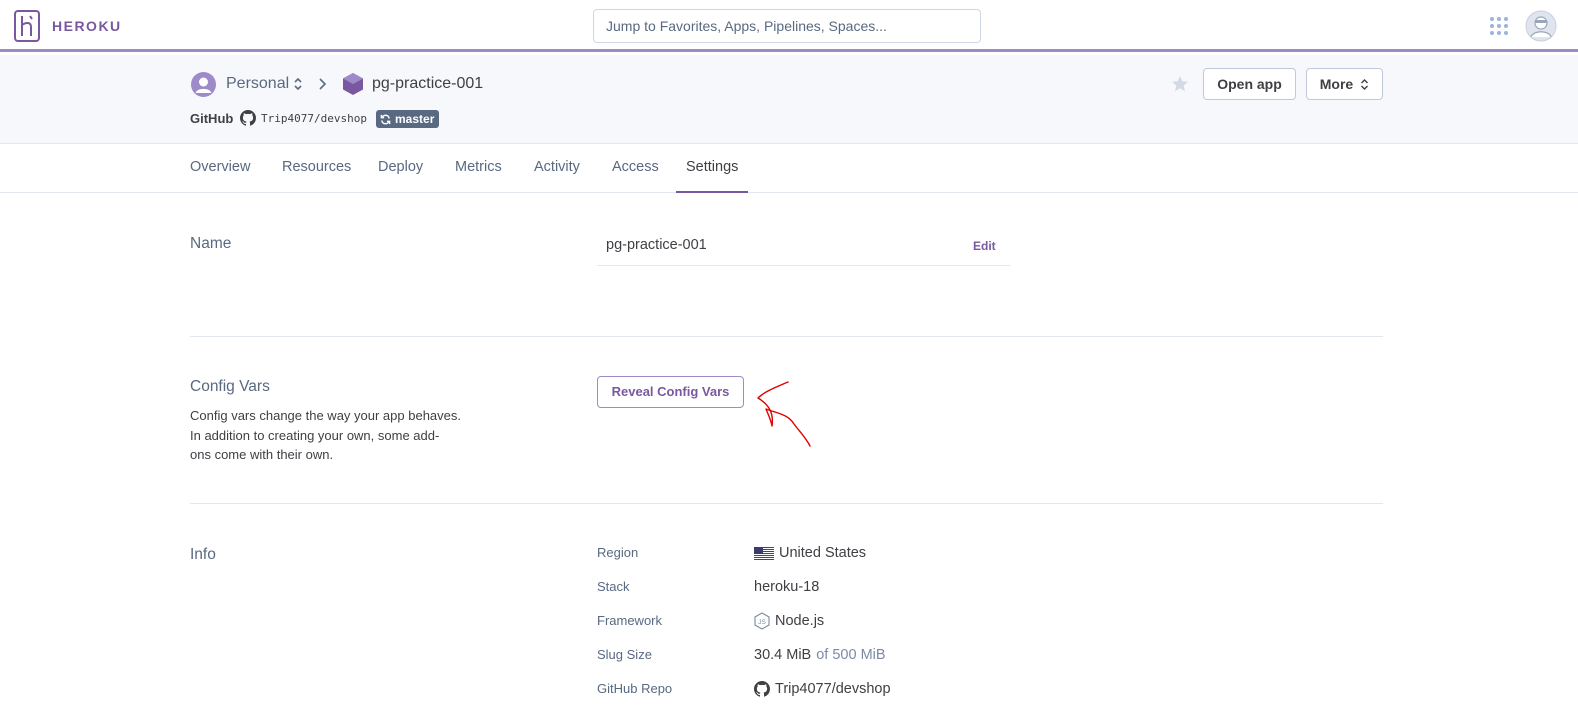 This screenshot has height=716, width=1578. I want to click on user-avatar-icon, so click(1541, 26).